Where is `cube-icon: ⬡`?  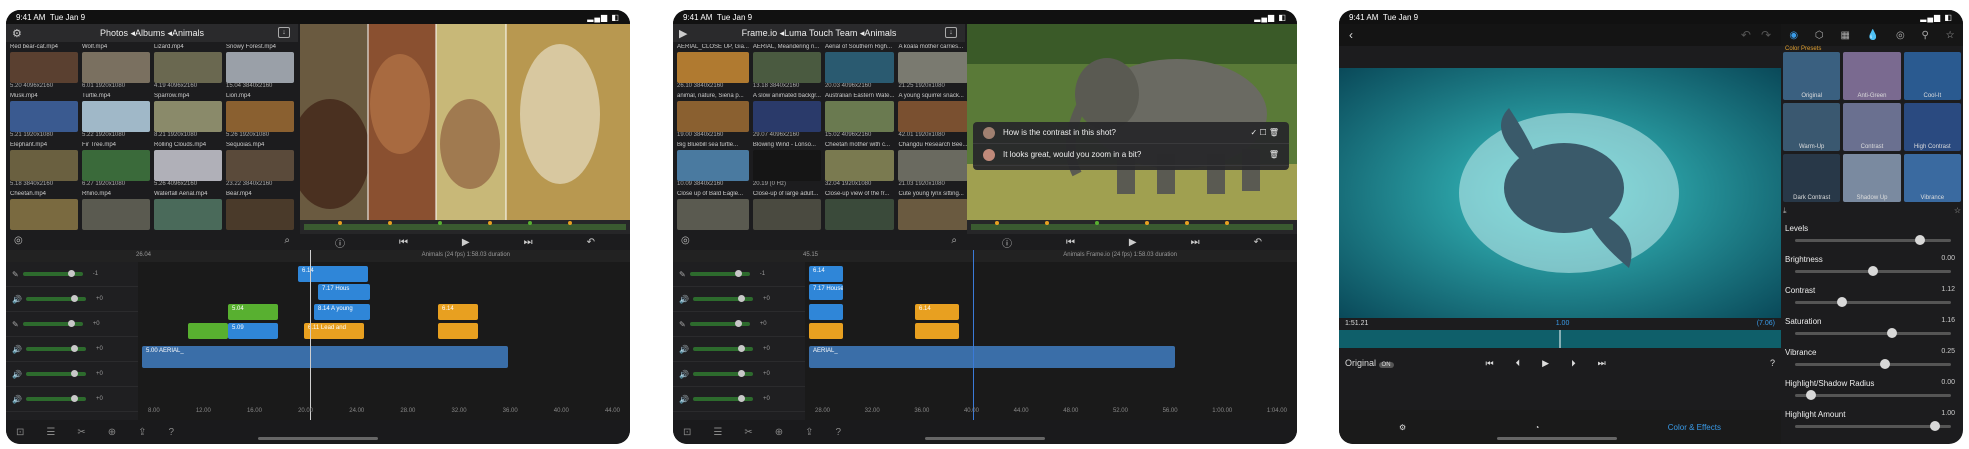
cube-icon: ⬡ is located at coordinates (1819, 35).